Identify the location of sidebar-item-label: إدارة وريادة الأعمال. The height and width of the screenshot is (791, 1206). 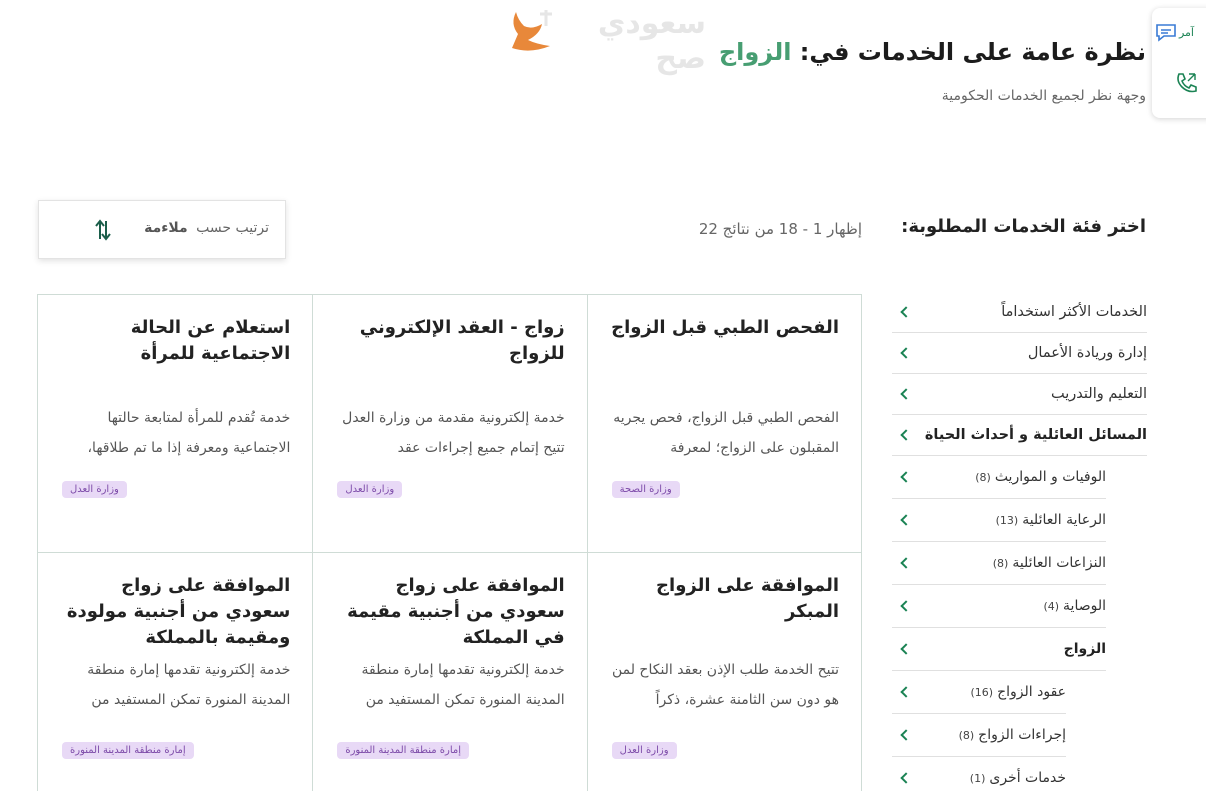
(1087, 353).